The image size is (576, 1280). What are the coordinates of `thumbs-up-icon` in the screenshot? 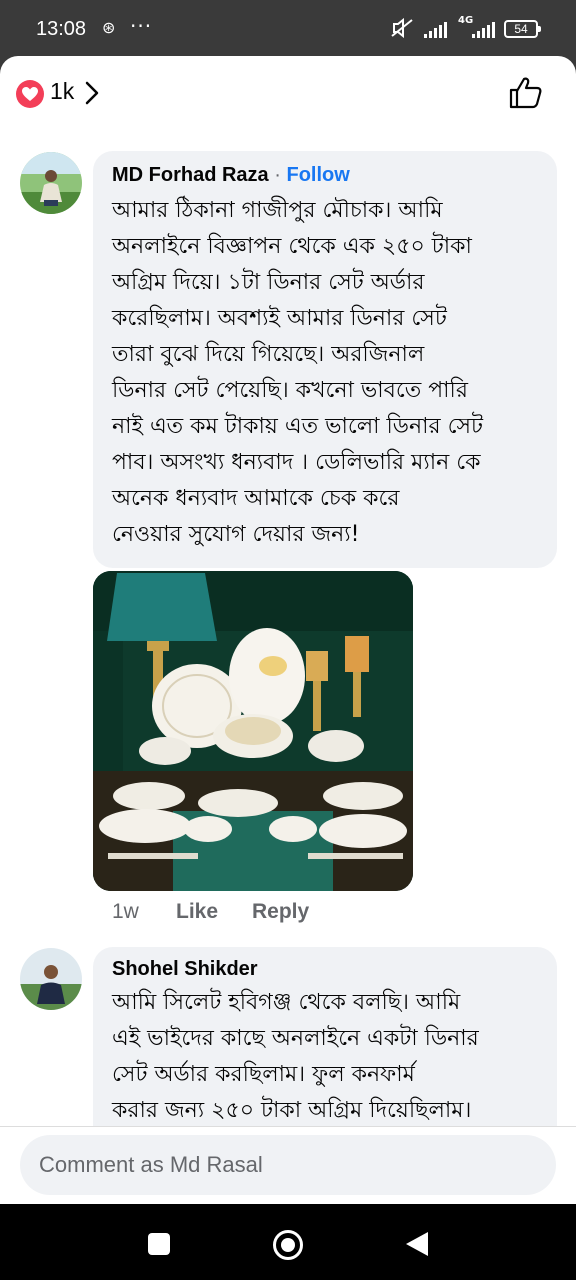 It's located at (526, 95).